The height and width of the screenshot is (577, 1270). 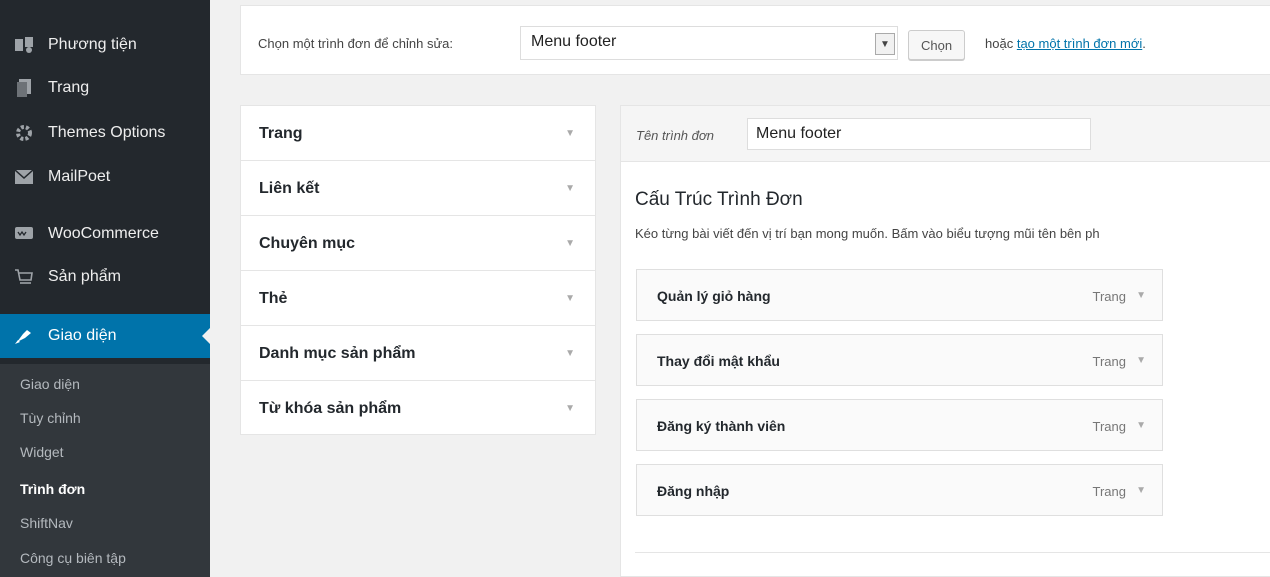 I want to click on menu-header: Tên trình đơn Menu footer, so click(x=945, y=134).